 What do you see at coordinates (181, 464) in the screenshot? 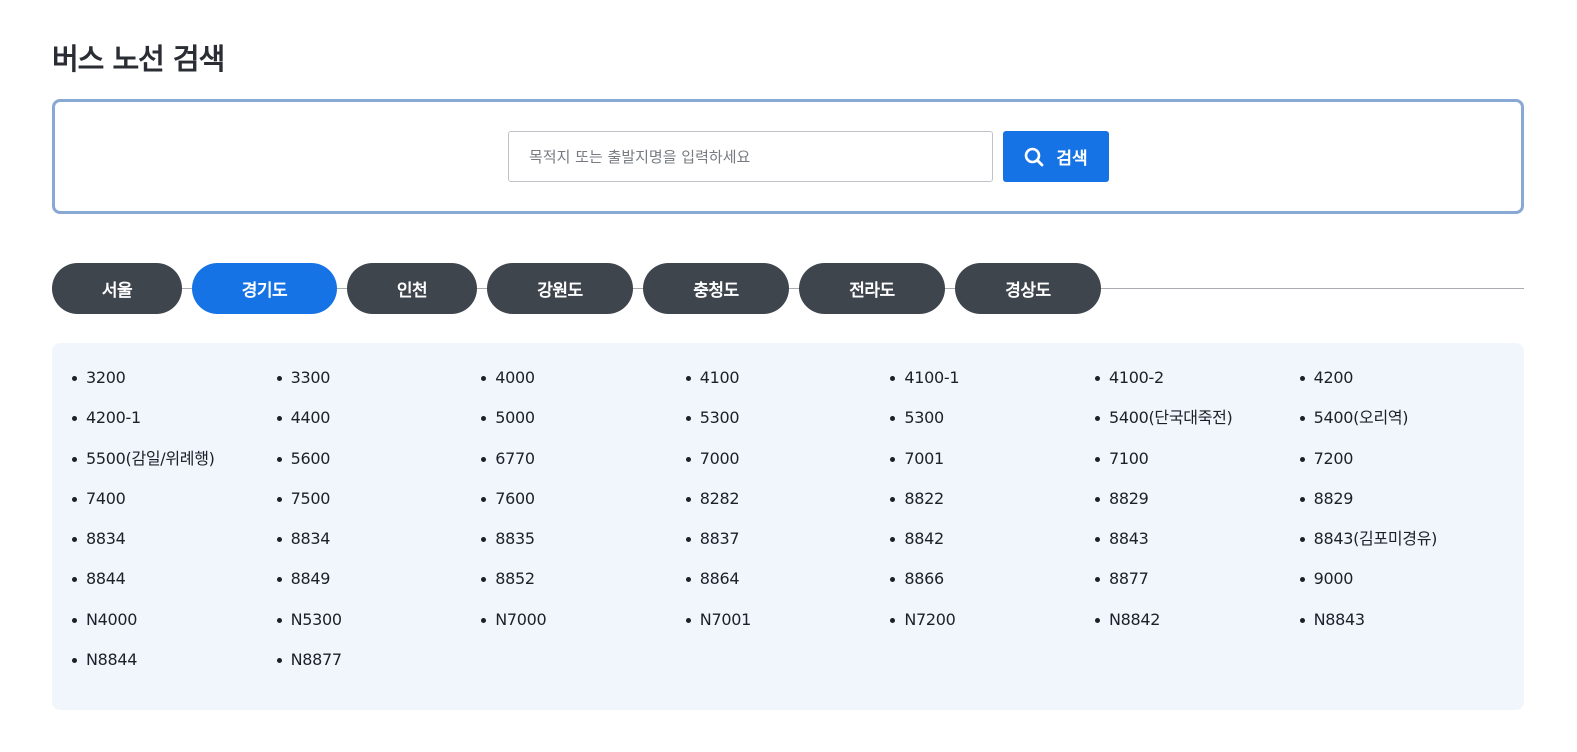
I see `route-item: 5500(감일/위례행)` at bounding box center [181, 464].